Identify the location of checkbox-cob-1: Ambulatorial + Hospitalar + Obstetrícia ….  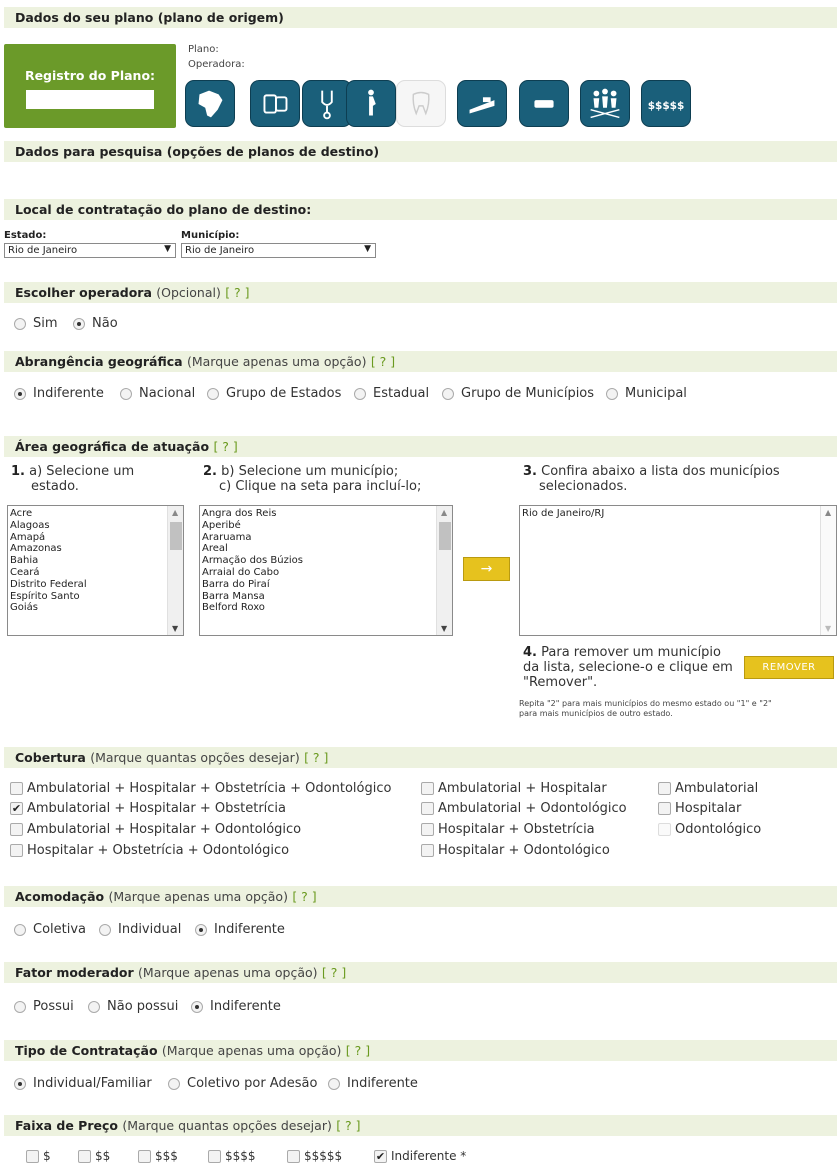
(200, 788).